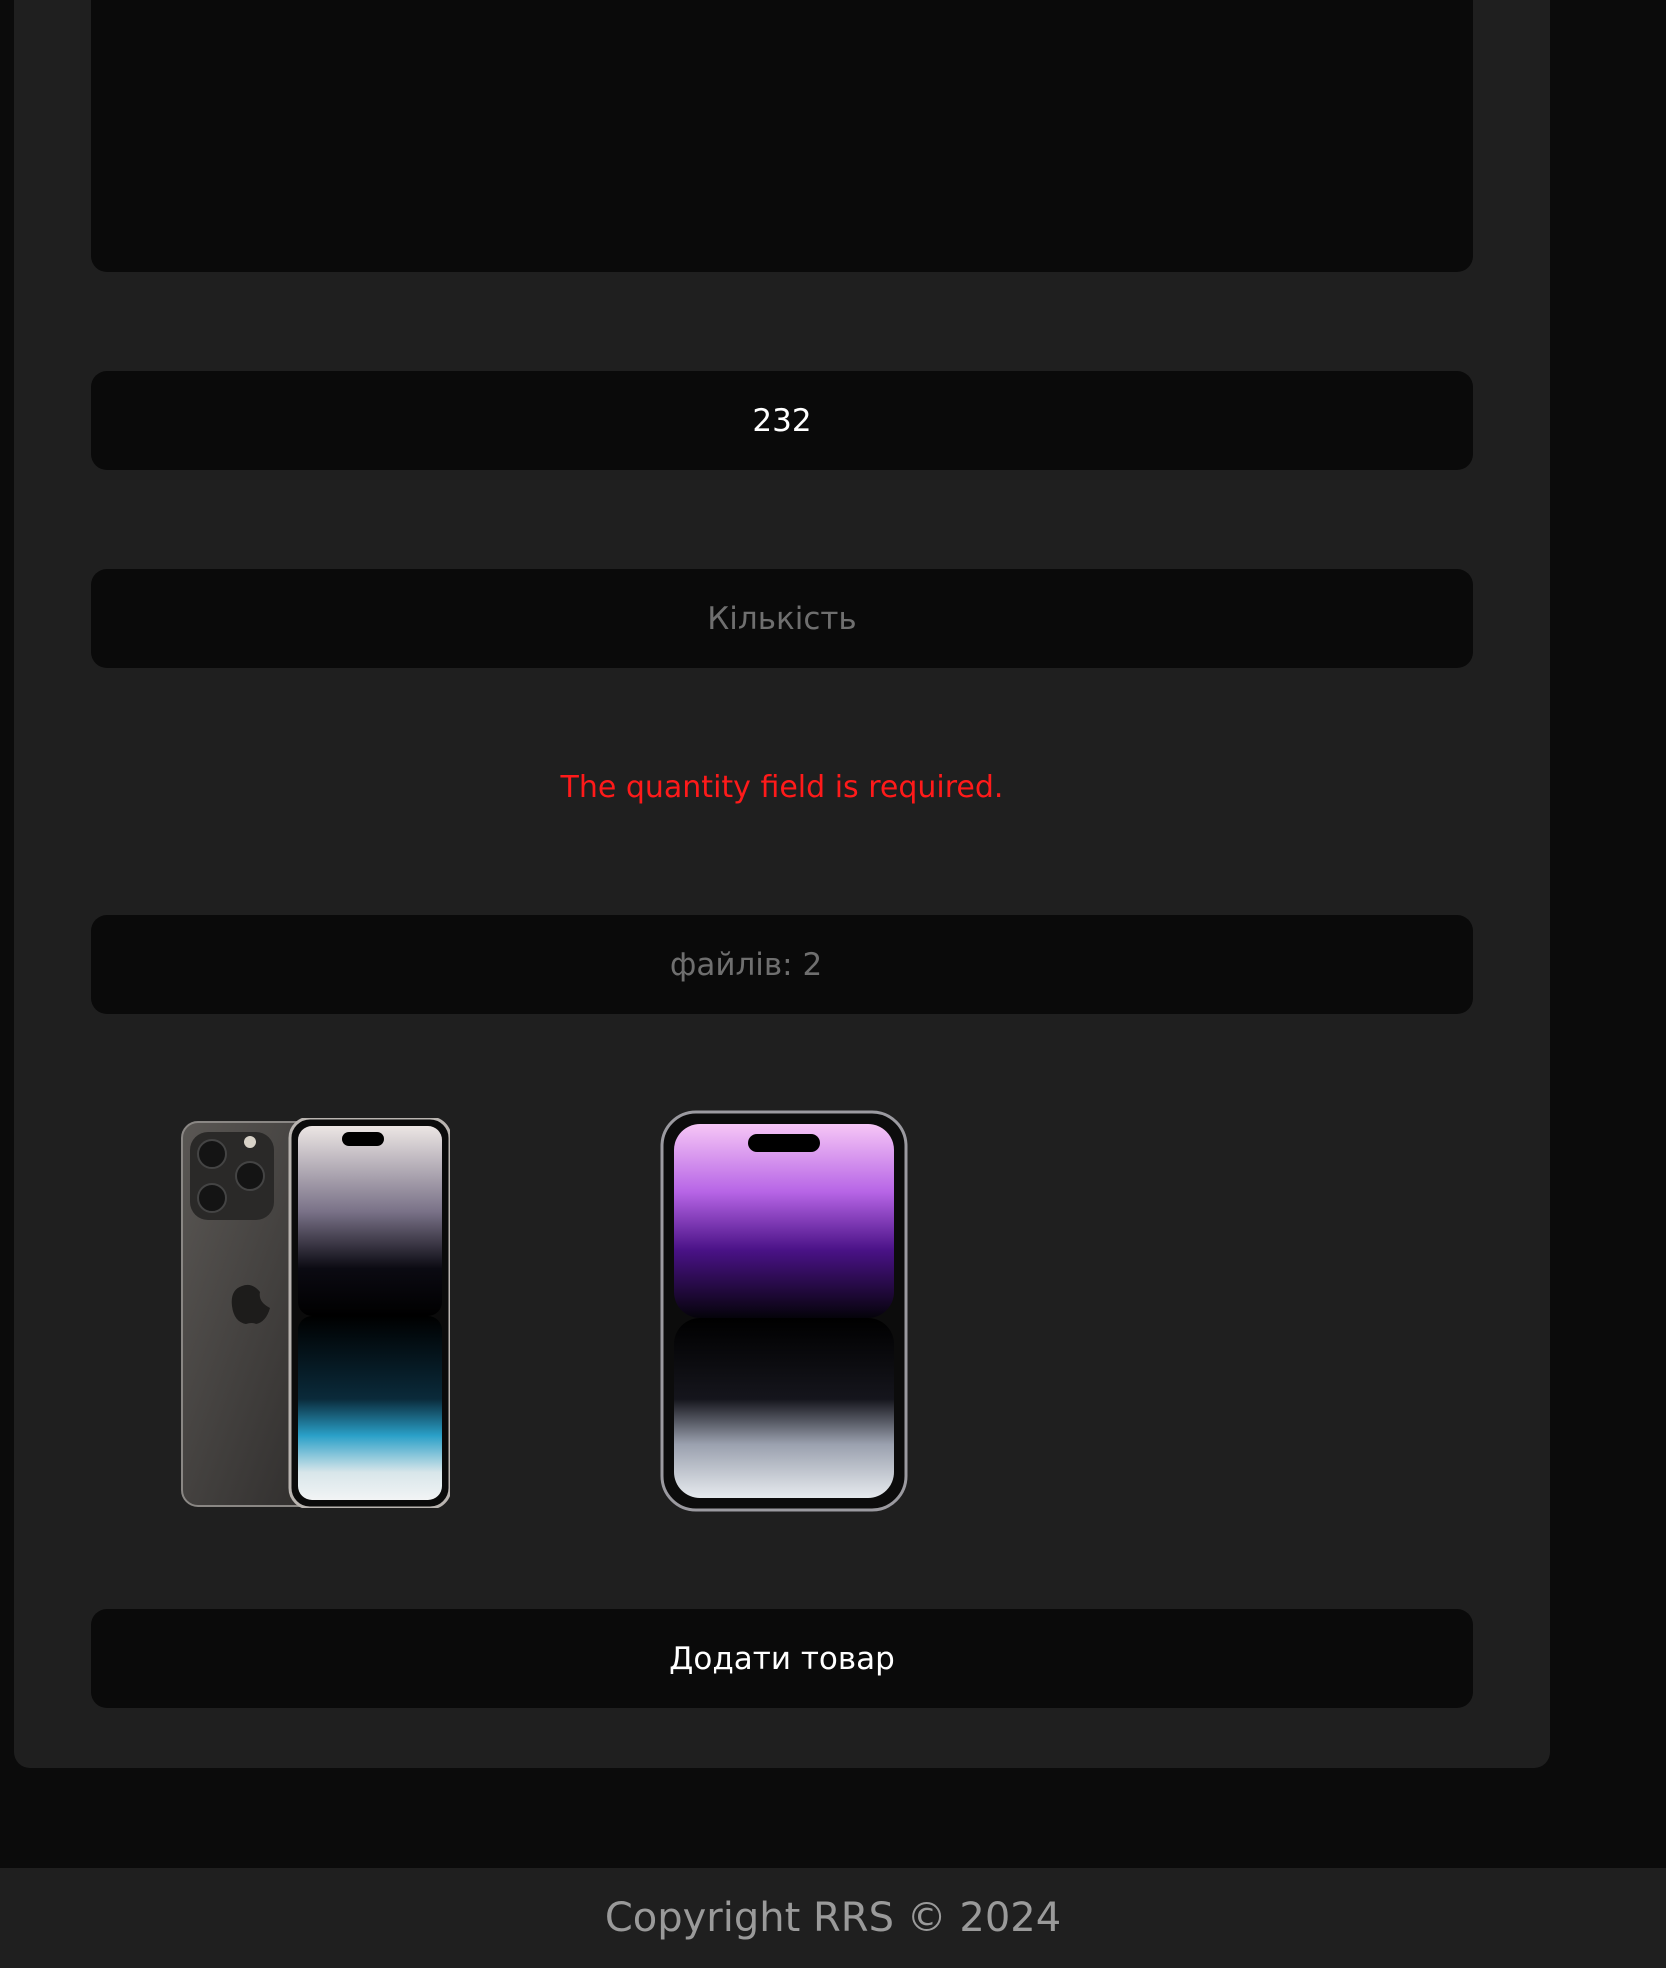  I want to click on phone-front-preview, so click(784, 1311).